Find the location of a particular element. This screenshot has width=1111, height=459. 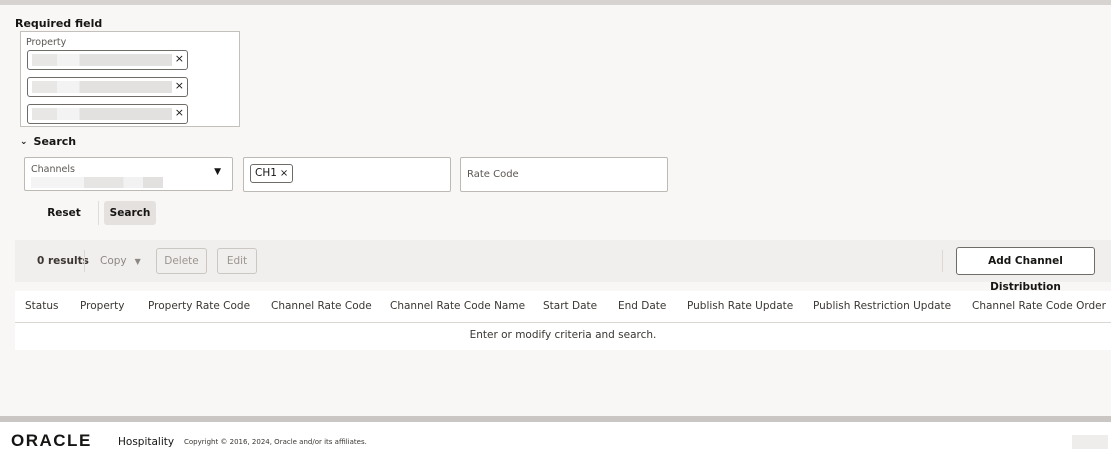

required-field-label: Required field is located at coordinates (59, 23).